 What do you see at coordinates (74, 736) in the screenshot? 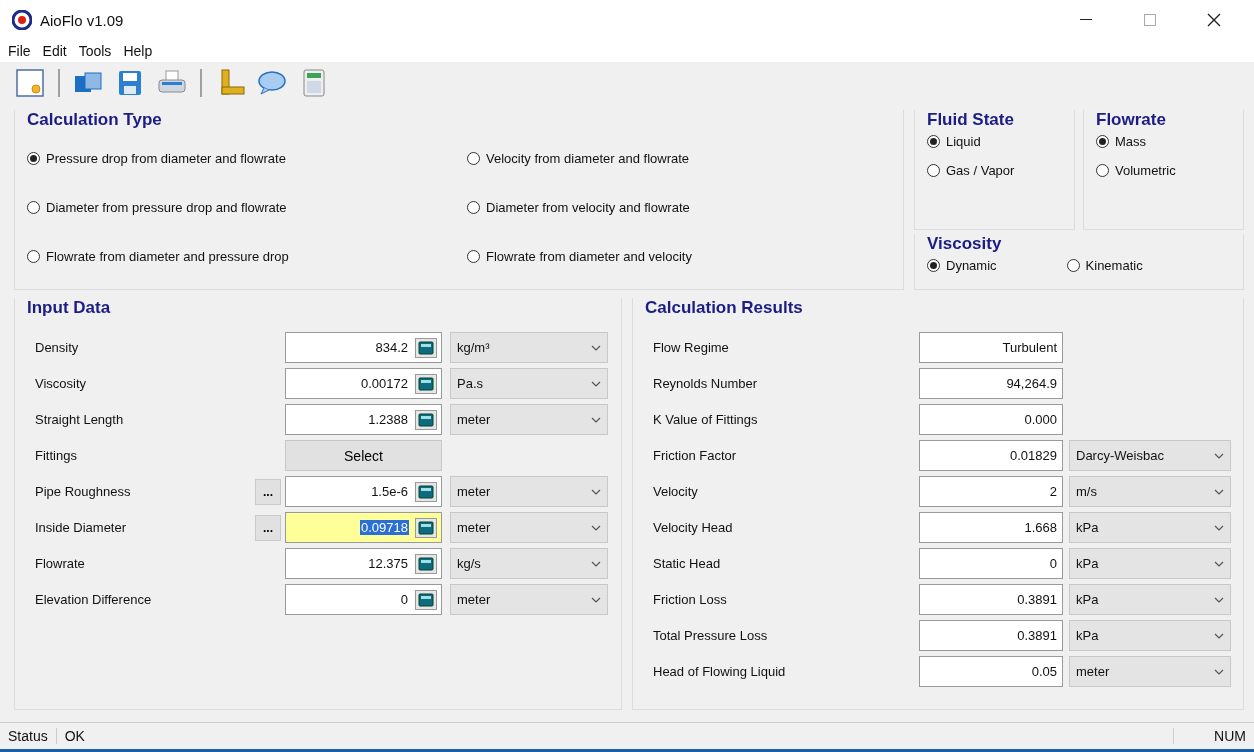
I see `status-text: OK` at bounding box center [74, 736].